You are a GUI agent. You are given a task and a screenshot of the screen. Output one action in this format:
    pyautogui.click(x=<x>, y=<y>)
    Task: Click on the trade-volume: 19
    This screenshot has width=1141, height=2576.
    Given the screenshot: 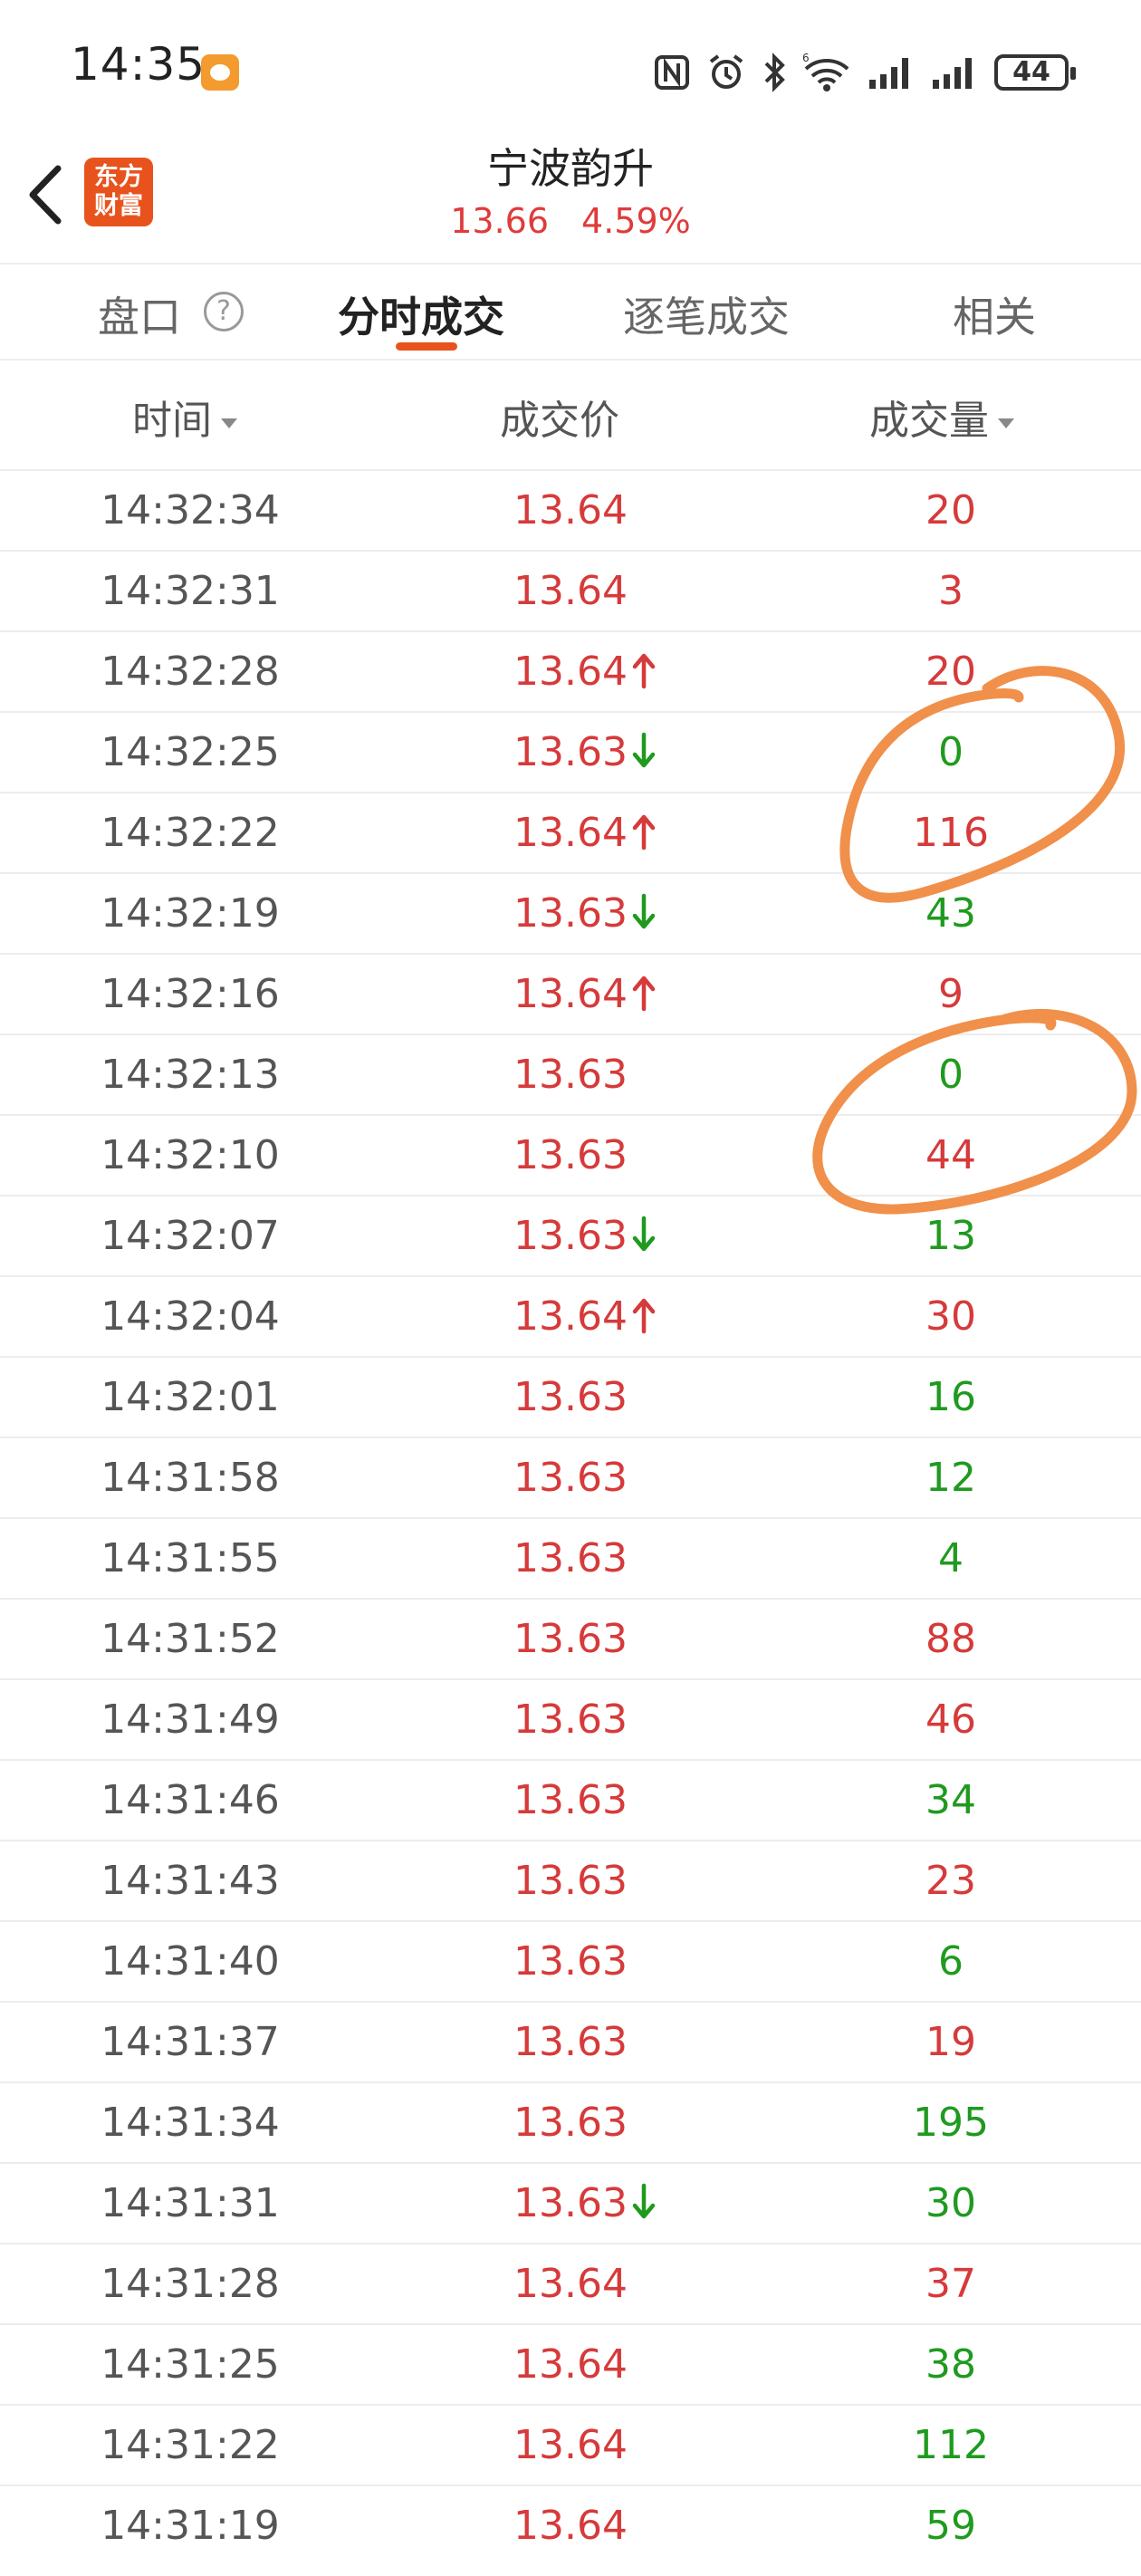 What is the action you would take?
    pyautogui.click(x=950, y=2042)
    